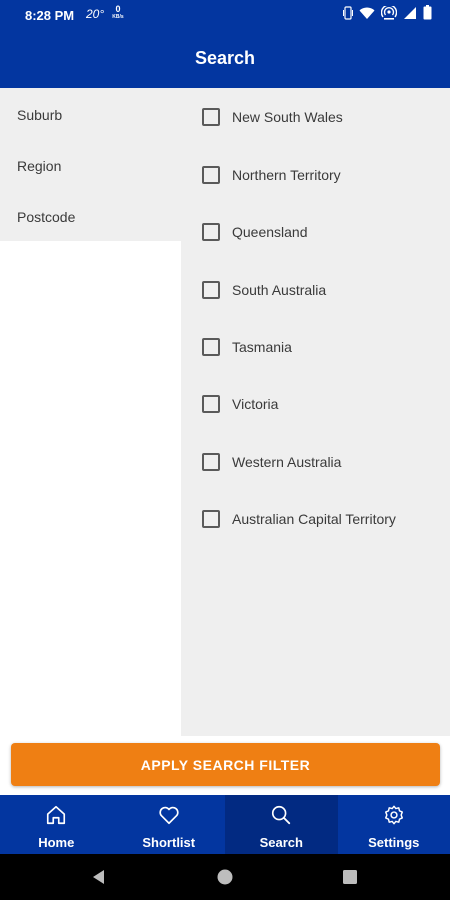 Image resolution: width=450 pixels, height=900 pixels. What do you see at coordinates (50, 15) in the screenshot?
I see `status-time: 8:28 PM` at bounding box center [50, 15].